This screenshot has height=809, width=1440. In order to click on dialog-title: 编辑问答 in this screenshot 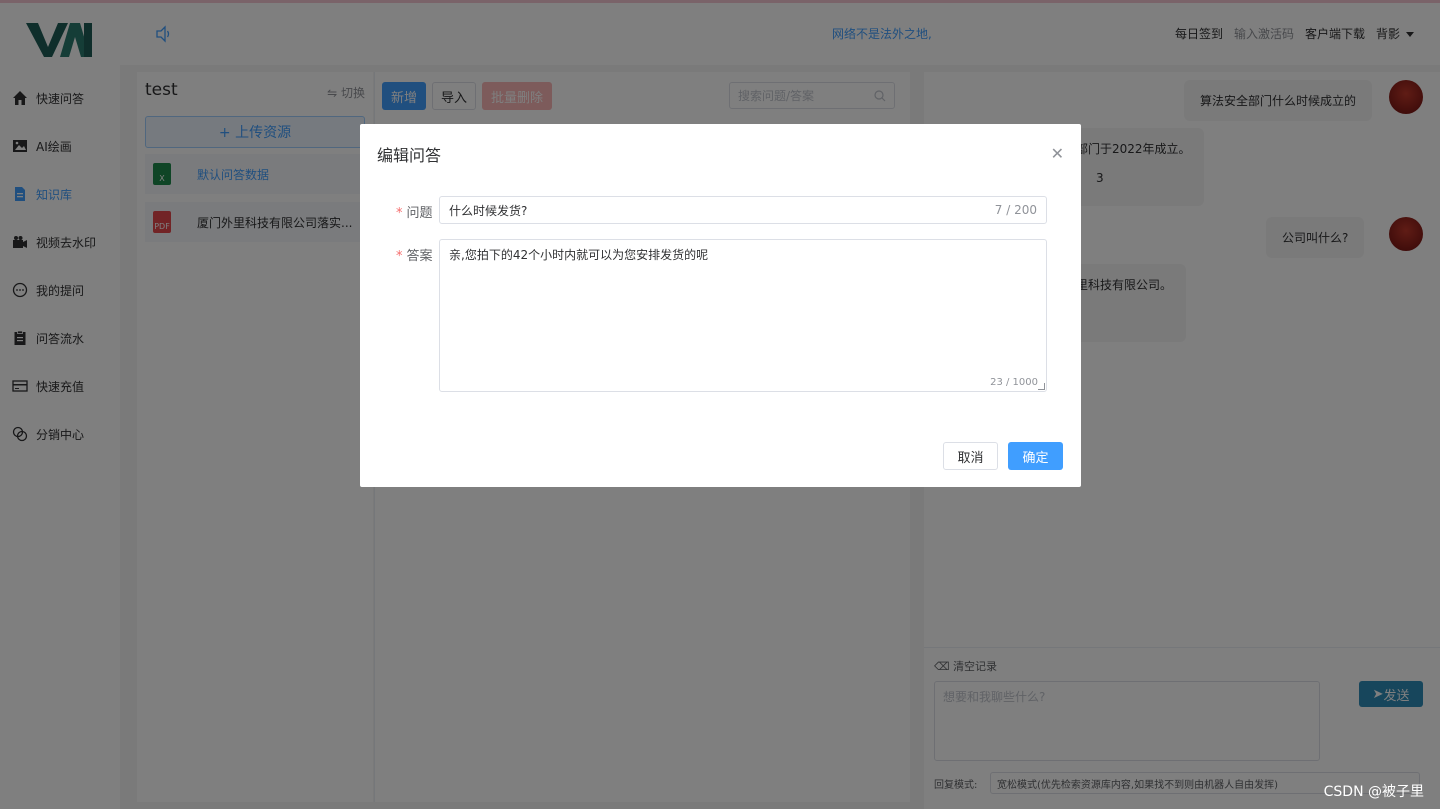, I will do `click(409, 155)`.